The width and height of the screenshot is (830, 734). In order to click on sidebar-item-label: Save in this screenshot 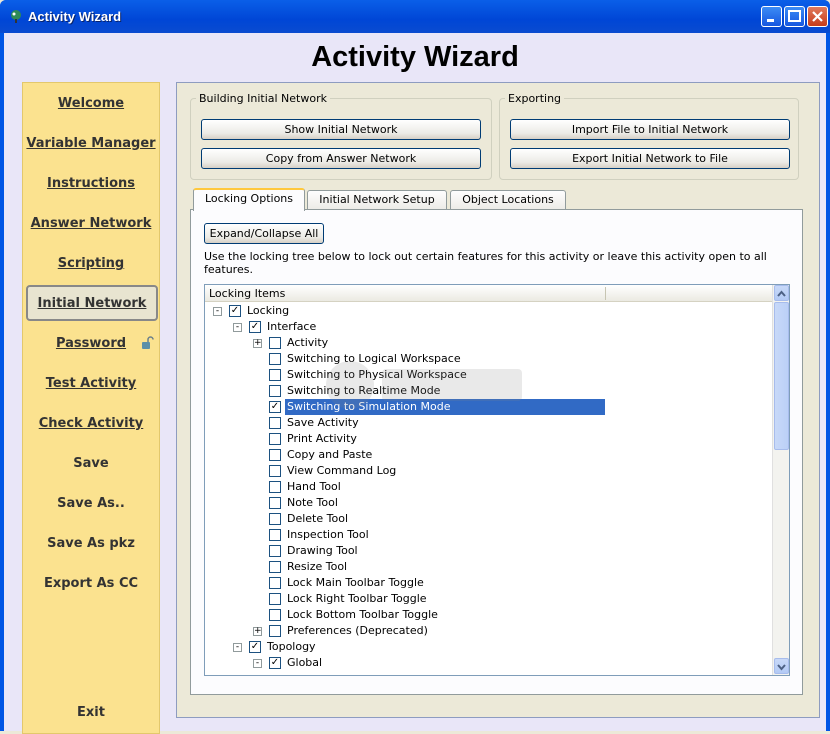, I will do `click(91, 463)`.